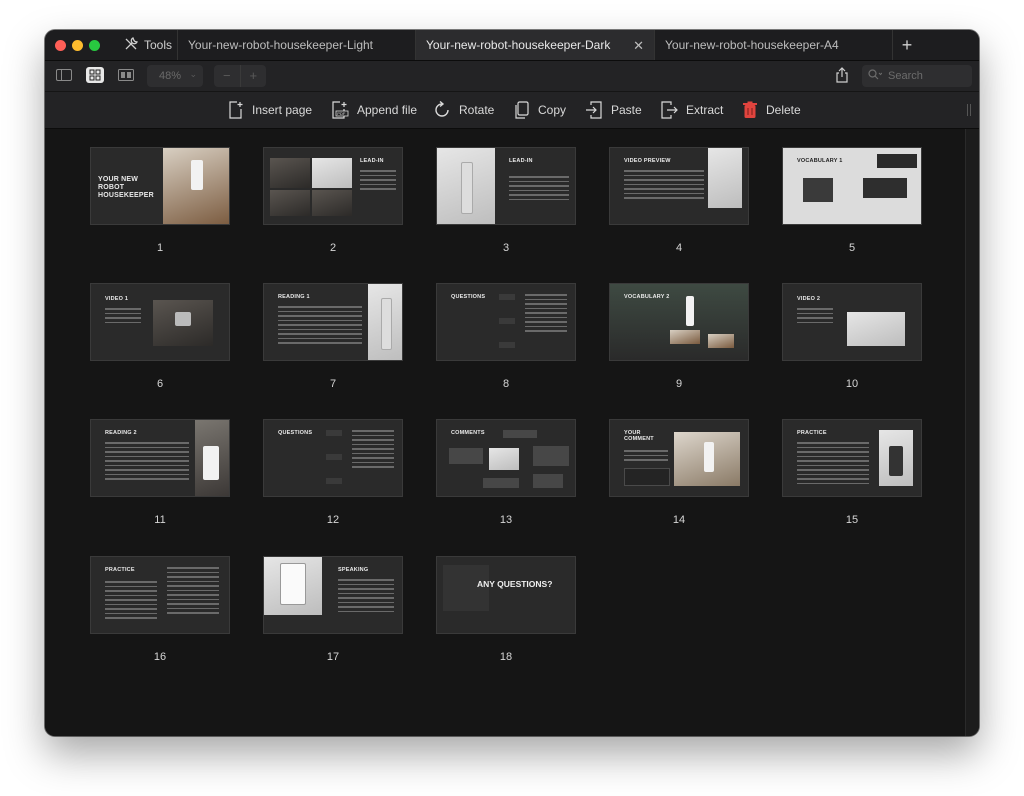 This screenshot has height=796, width=1024. What do you see at coordinates (160, 248) in the screenshot?
I see `page-number: 1` at bounding box center [160, 248].